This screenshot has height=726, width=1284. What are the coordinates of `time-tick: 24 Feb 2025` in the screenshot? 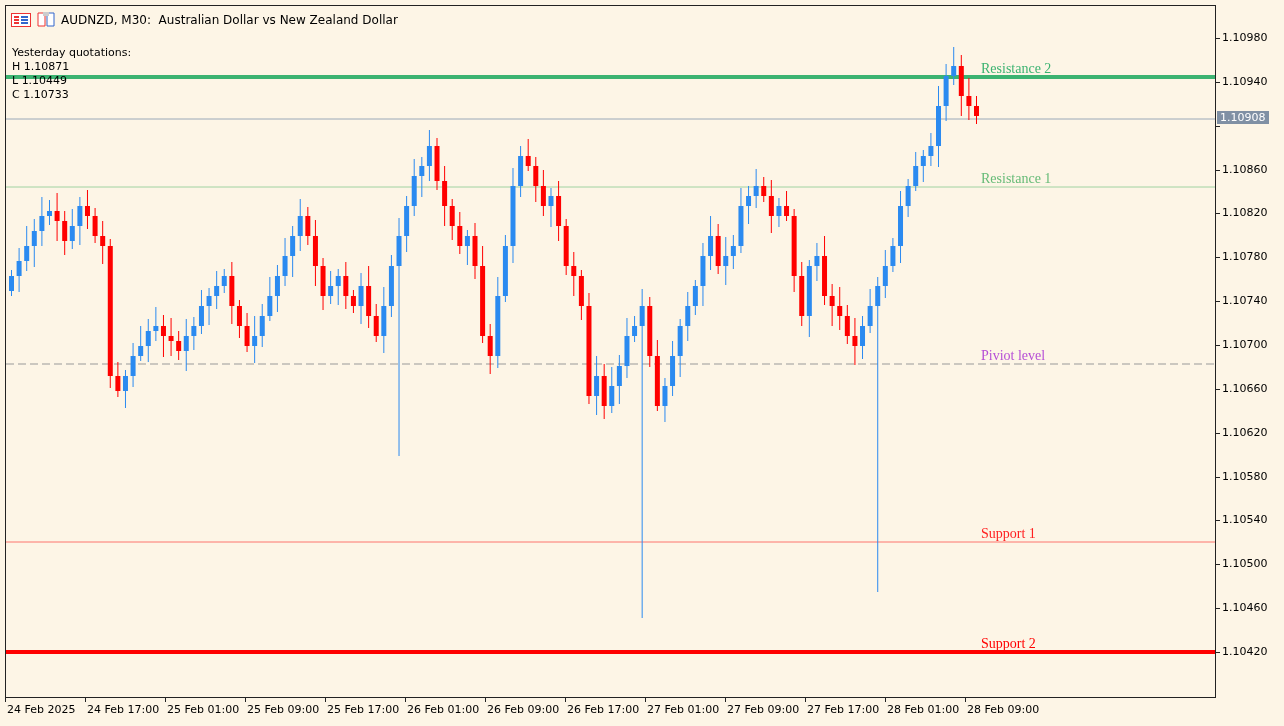 It's located at (41, 709).